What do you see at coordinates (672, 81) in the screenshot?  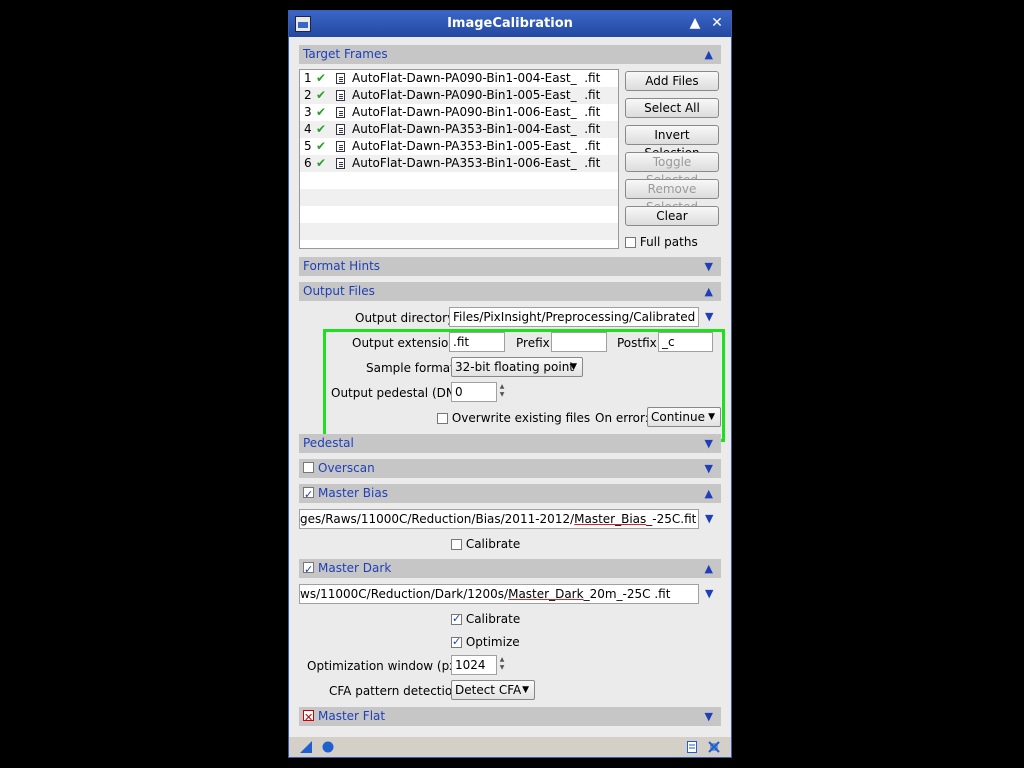 I see `add-files-button: Add Files` at bounding box center [672, 81].